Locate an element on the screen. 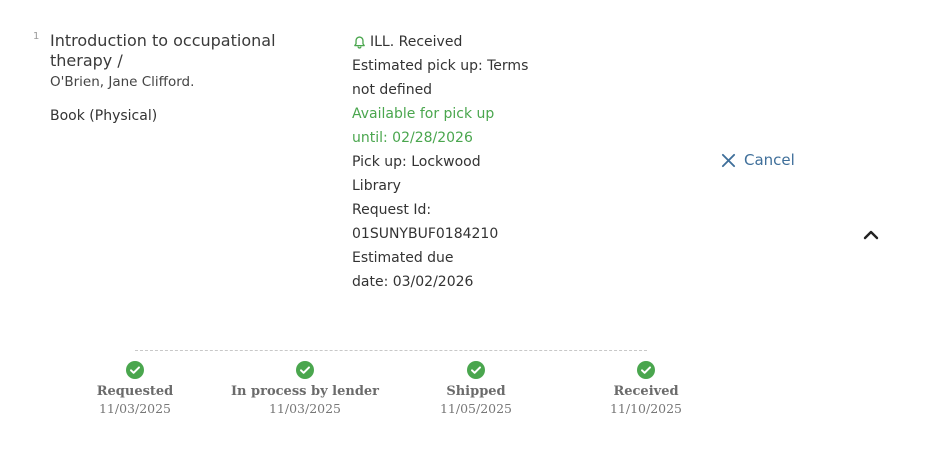 Image resolution: width=926 pixels, height=469 pixels. request-status: ILL. Received is located at coordinates (447, 42).